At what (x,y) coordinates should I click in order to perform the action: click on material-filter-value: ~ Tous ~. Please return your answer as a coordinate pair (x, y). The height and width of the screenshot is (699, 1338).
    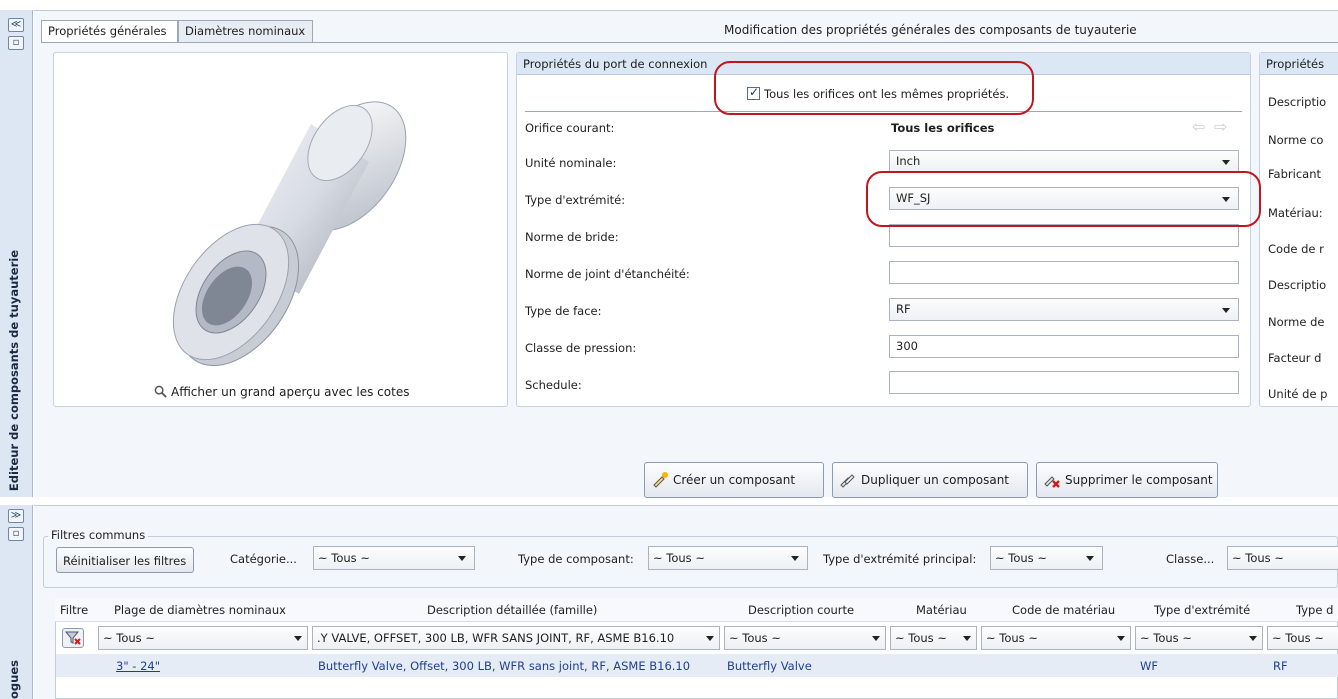
    Looking at the image, I should click on (921, 638).